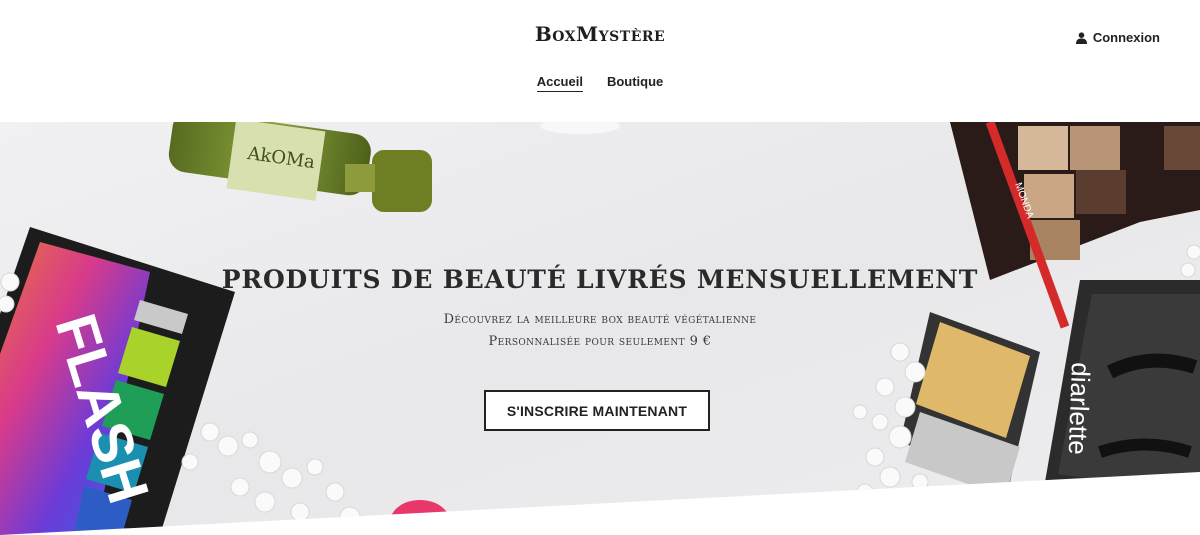 The width and height of the screenshot is (1200, 535). I want to click on brand-logo: BoxMystère, so click(600, 34).